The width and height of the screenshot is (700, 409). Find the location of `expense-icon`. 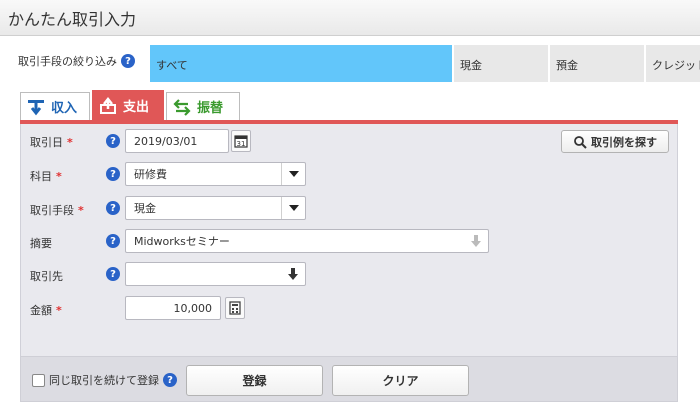

expense-icon is located at coordinates (108, 105).